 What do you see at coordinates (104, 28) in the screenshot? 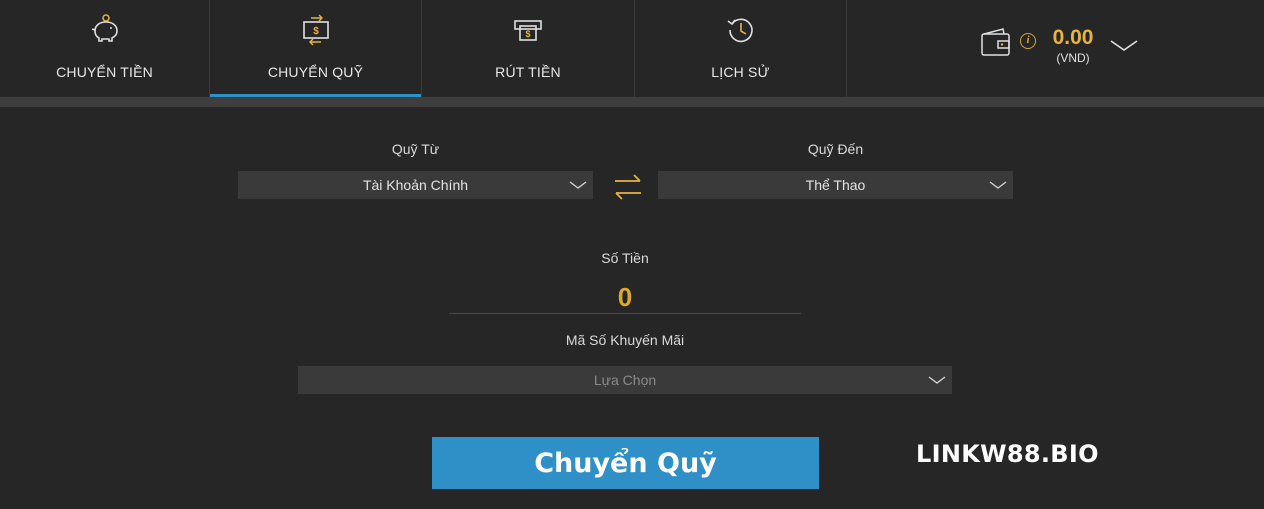
I see `piggy-bank-icon` at bounding box center [104, 28].